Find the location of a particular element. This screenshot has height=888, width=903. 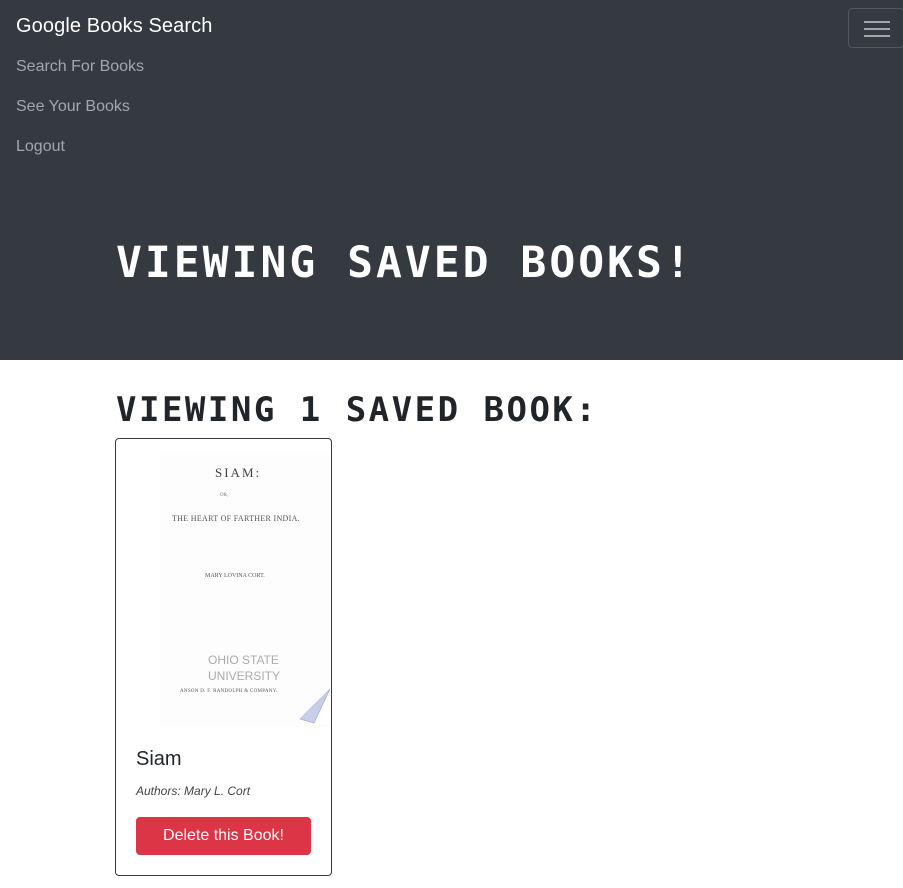

navbar-toggler-button is located at coordinates (875, 28).